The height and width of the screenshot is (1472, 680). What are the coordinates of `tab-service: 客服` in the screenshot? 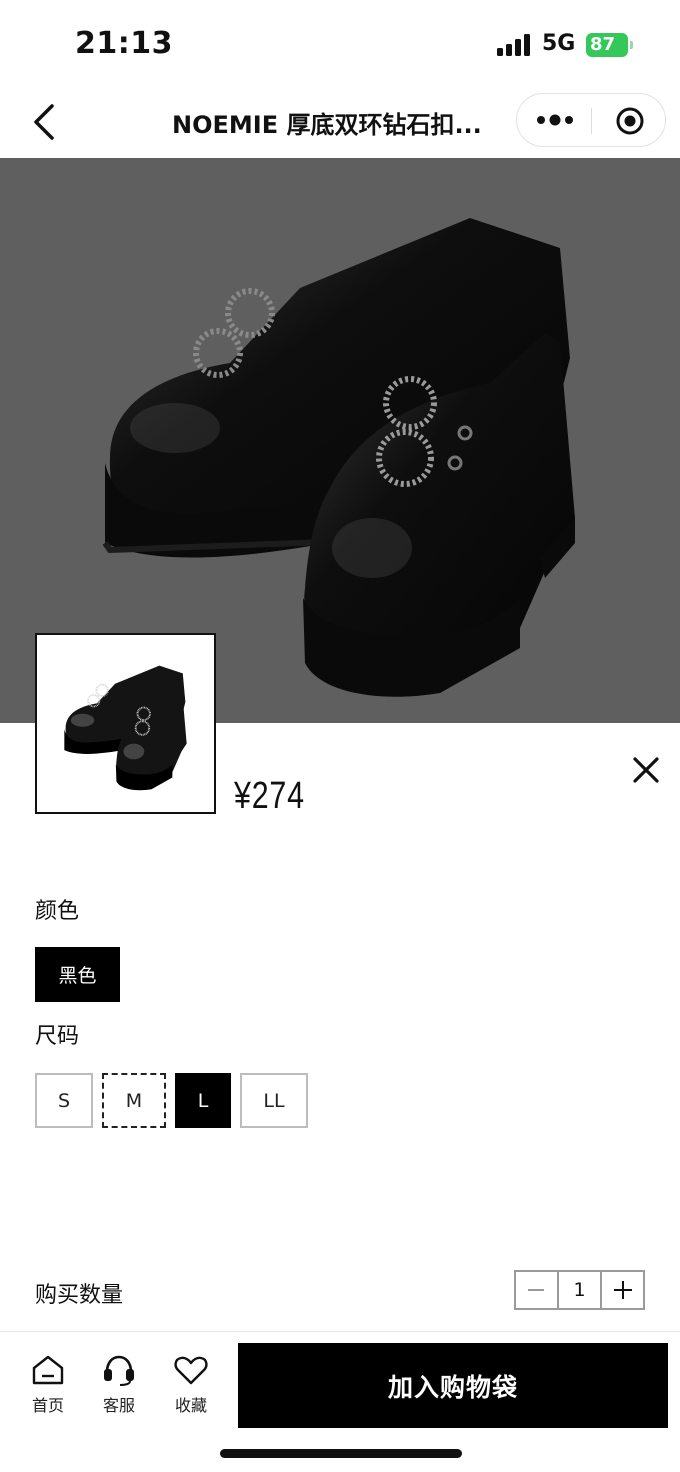 It's located at (119, 1385).